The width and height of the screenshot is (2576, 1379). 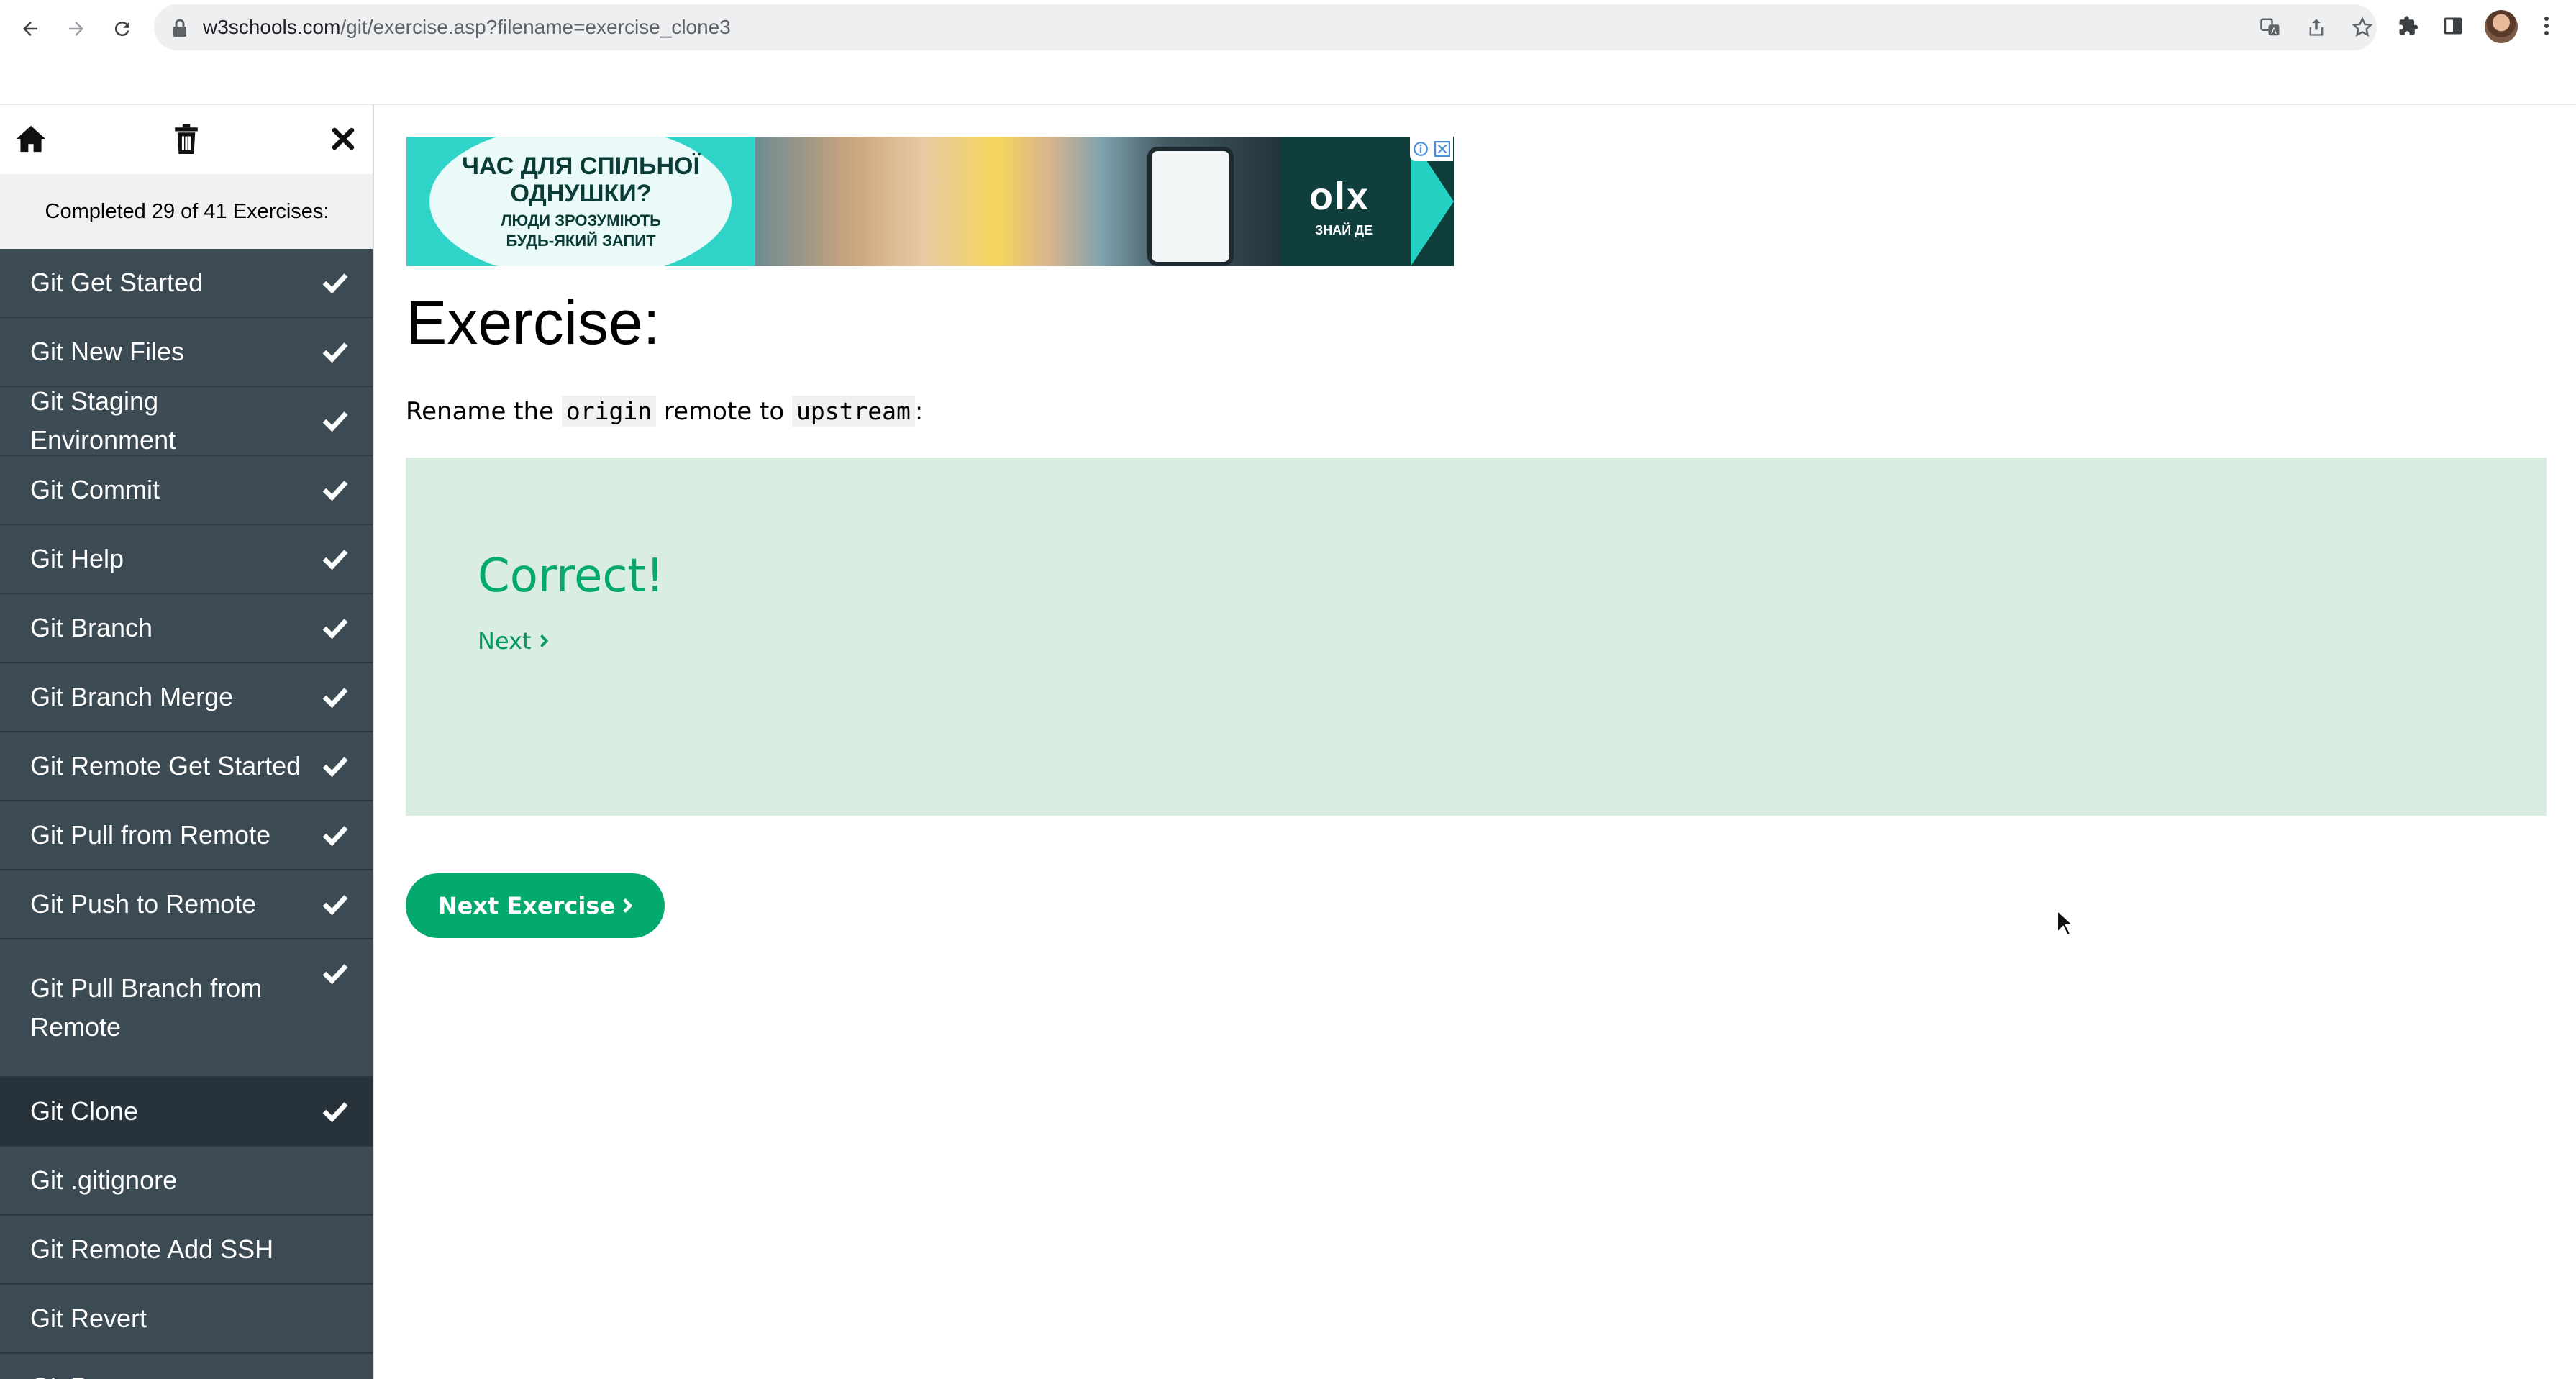 What do you see at coordinates (186, 1319) in the screenshot?
I see `sidebar-item: Git Revert` at bounding box center [186, 1319].